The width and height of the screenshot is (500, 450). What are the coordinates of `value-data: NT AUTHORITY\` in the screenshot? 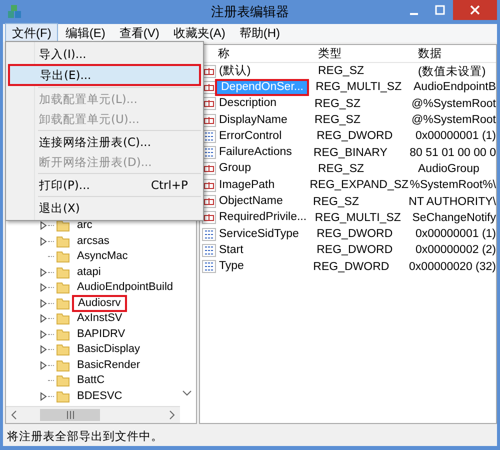 It's located at (452, 202).